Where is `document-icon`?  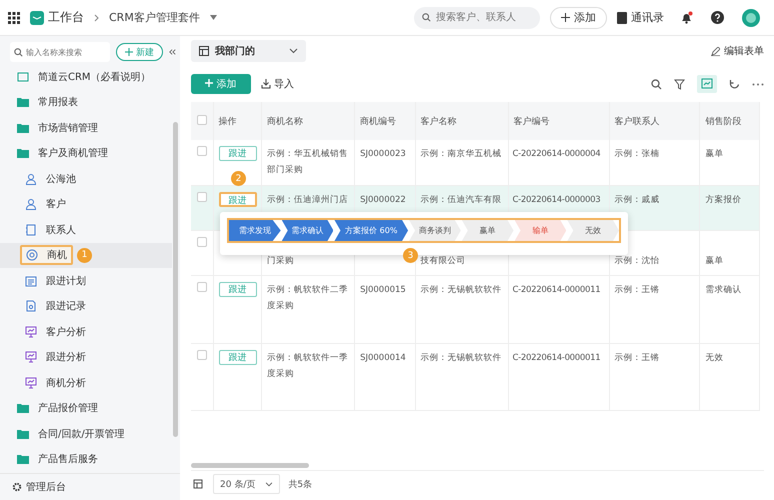
document-icon is located at coordinates (23, 77).